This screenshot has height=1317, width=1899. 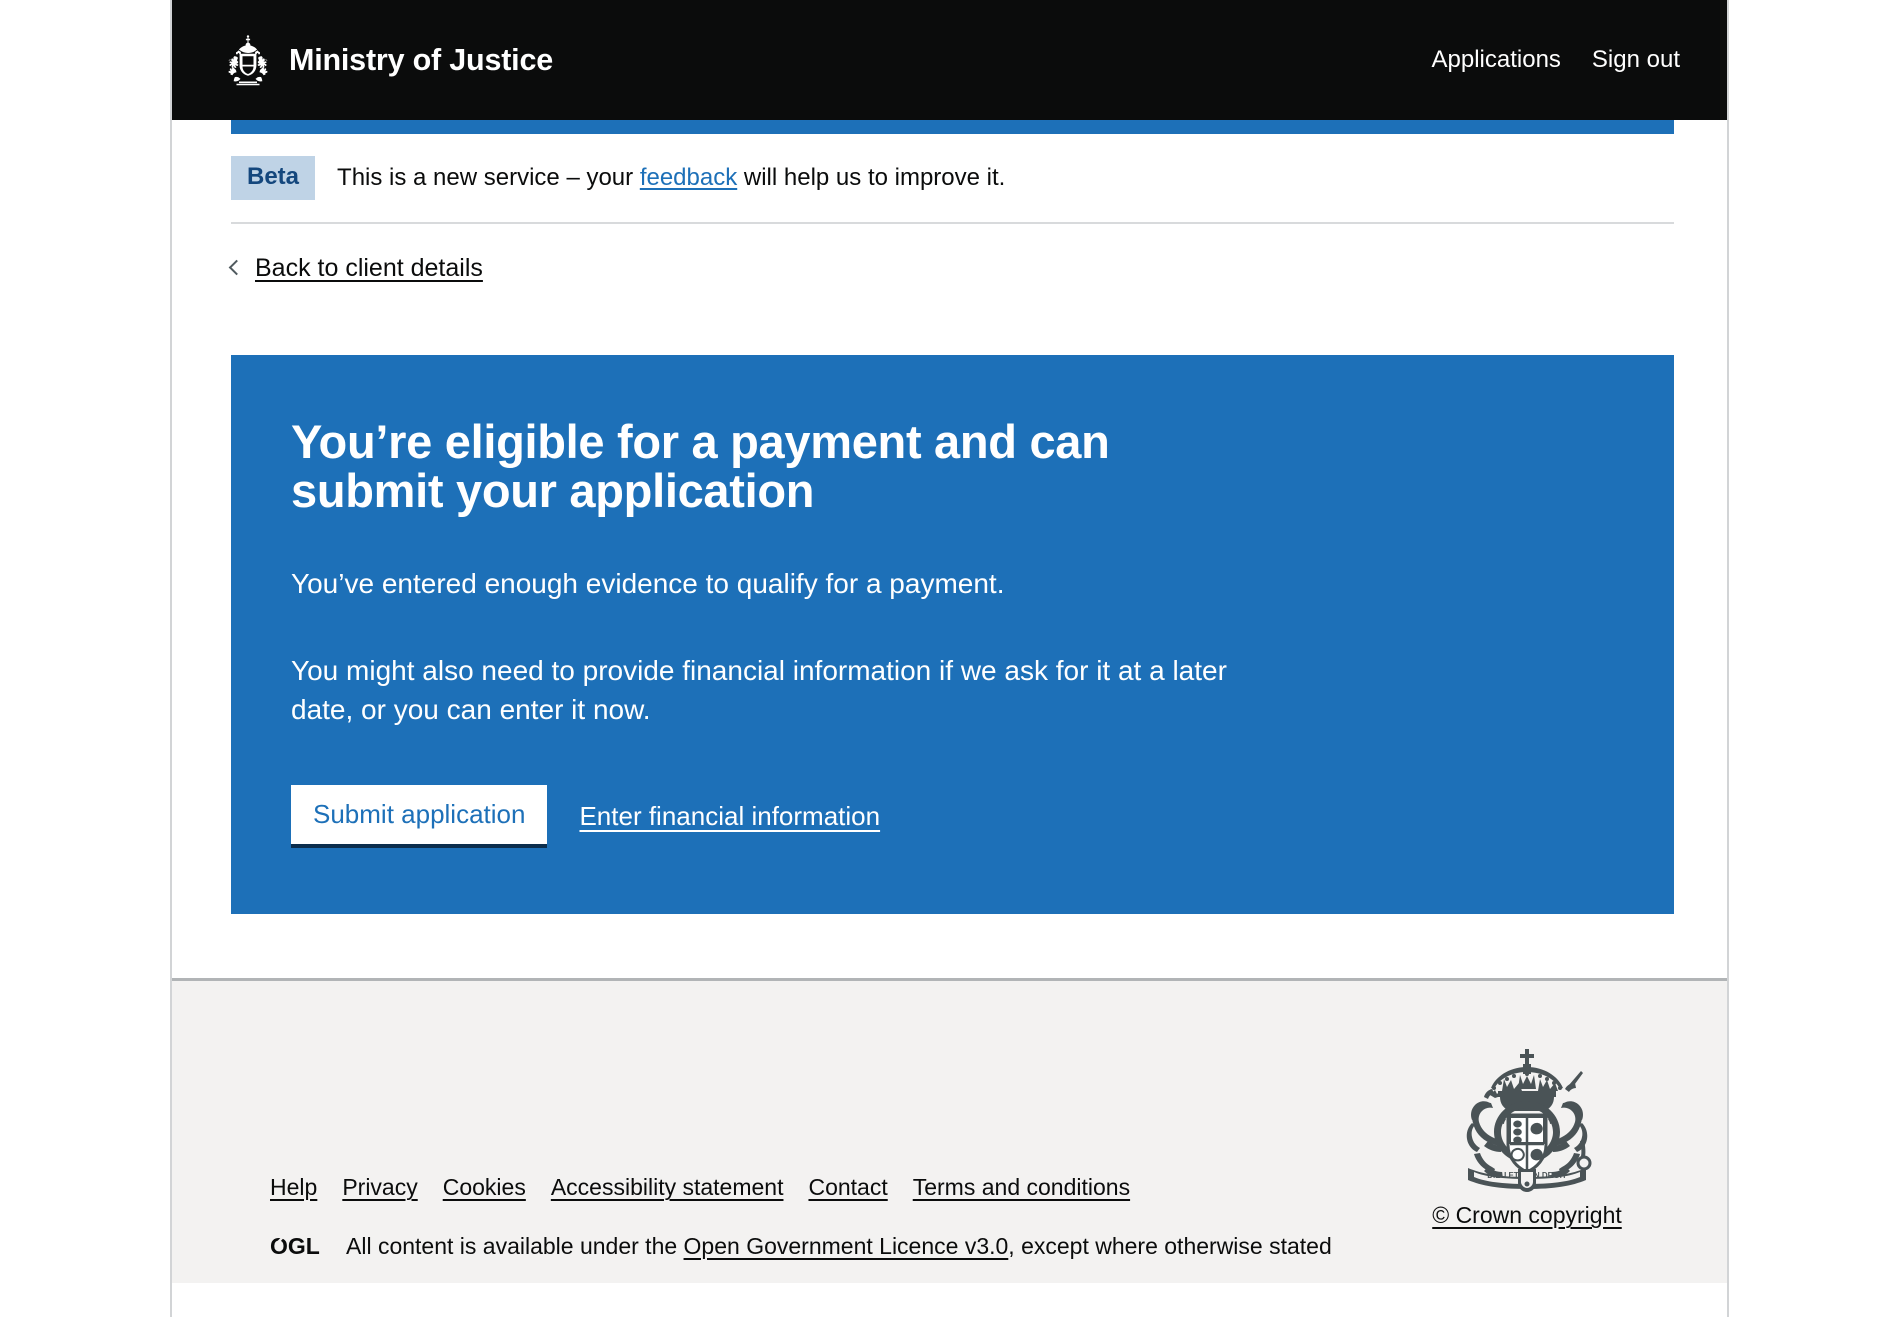 What do you see at coordinates (952, 946) in the screenshot?
I see `content-bottom-spacer` at bounding box center [952, 946].